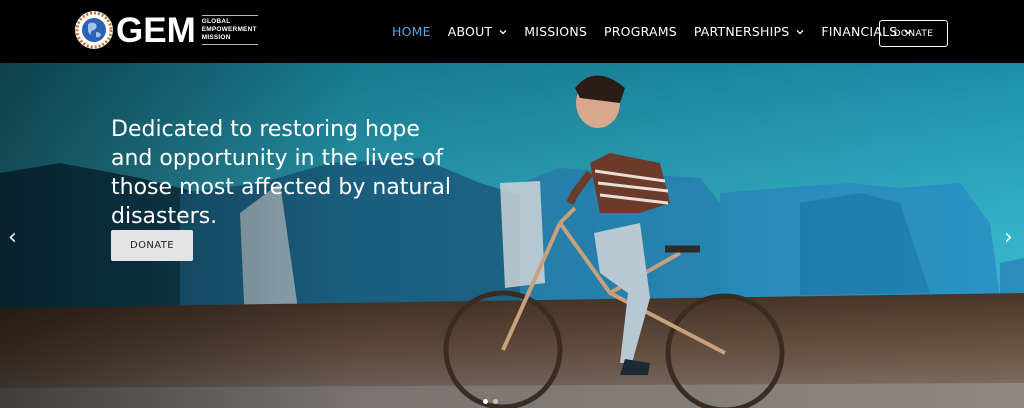  I want to click on chevron-right-icon: ›, so click(1008, 237).